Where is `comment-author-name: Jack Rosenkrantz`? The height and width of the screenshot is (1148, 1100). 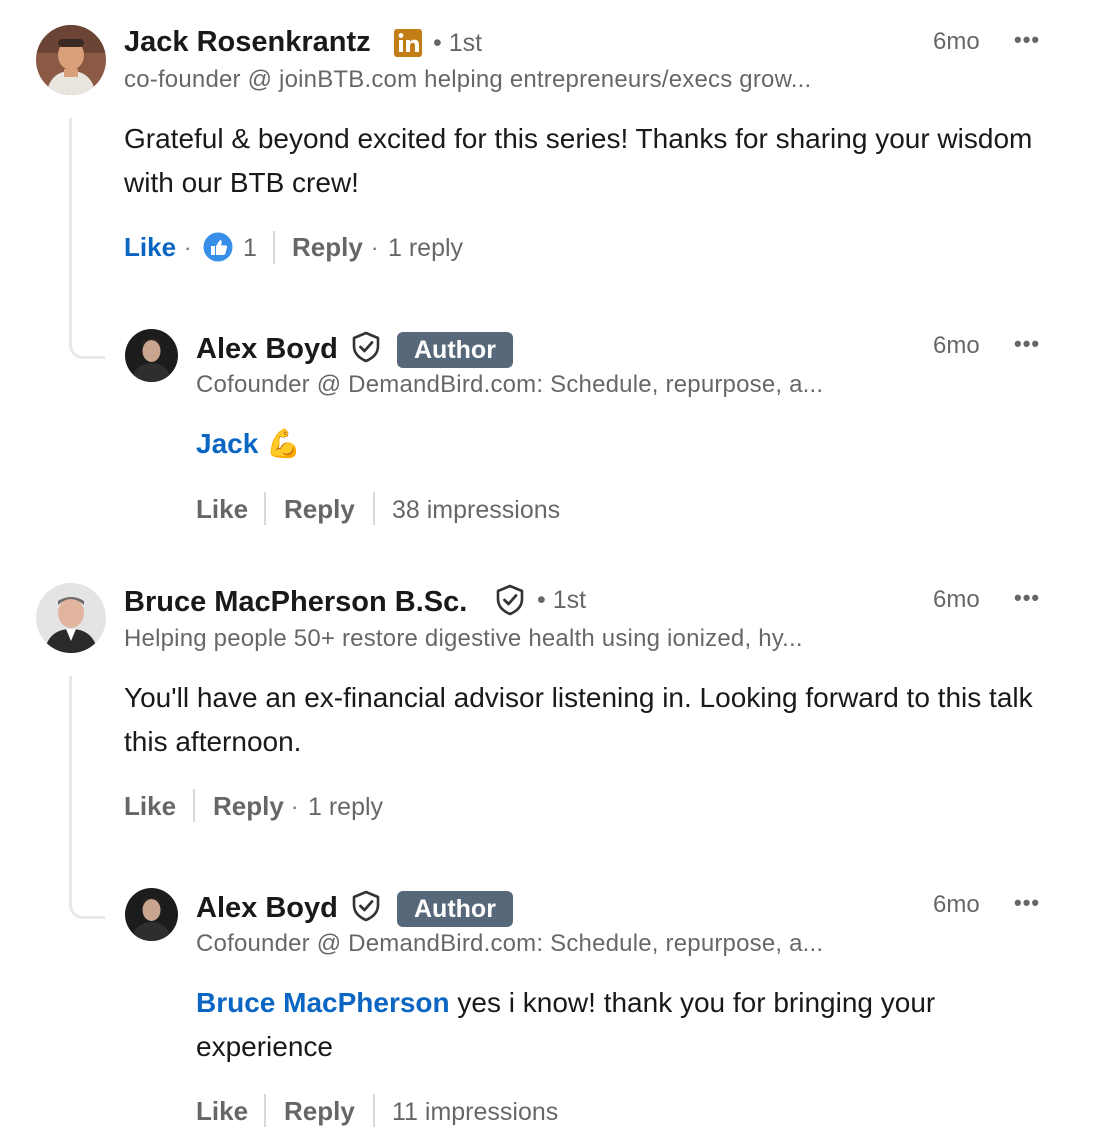 comment-author-name: Jack Rosenkrantz is located at coordinates (247, 42).